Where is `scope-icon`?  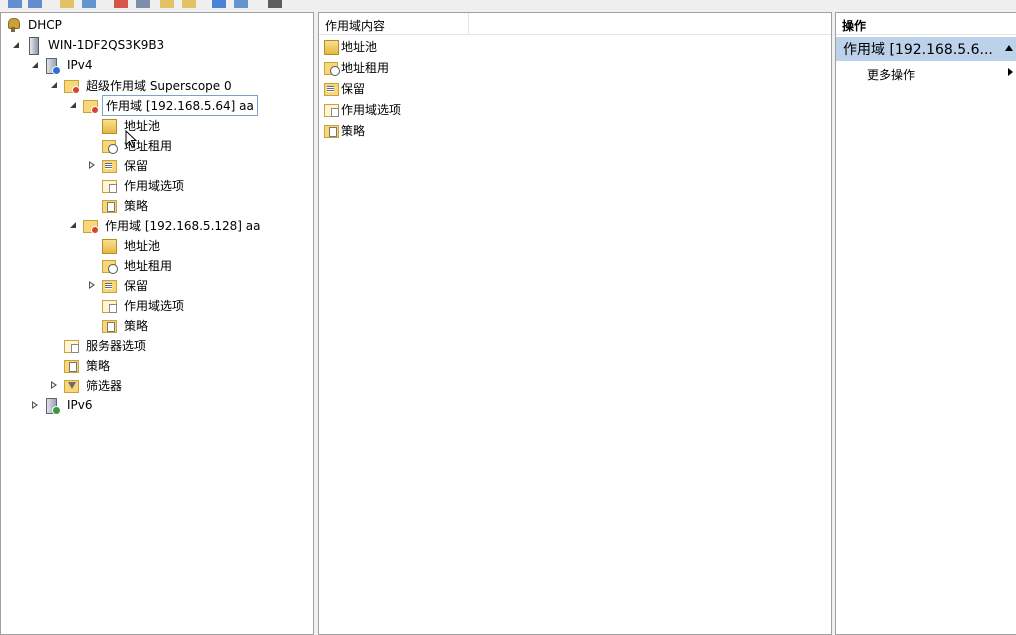 scope-icon is located at coordinates (90, 105).